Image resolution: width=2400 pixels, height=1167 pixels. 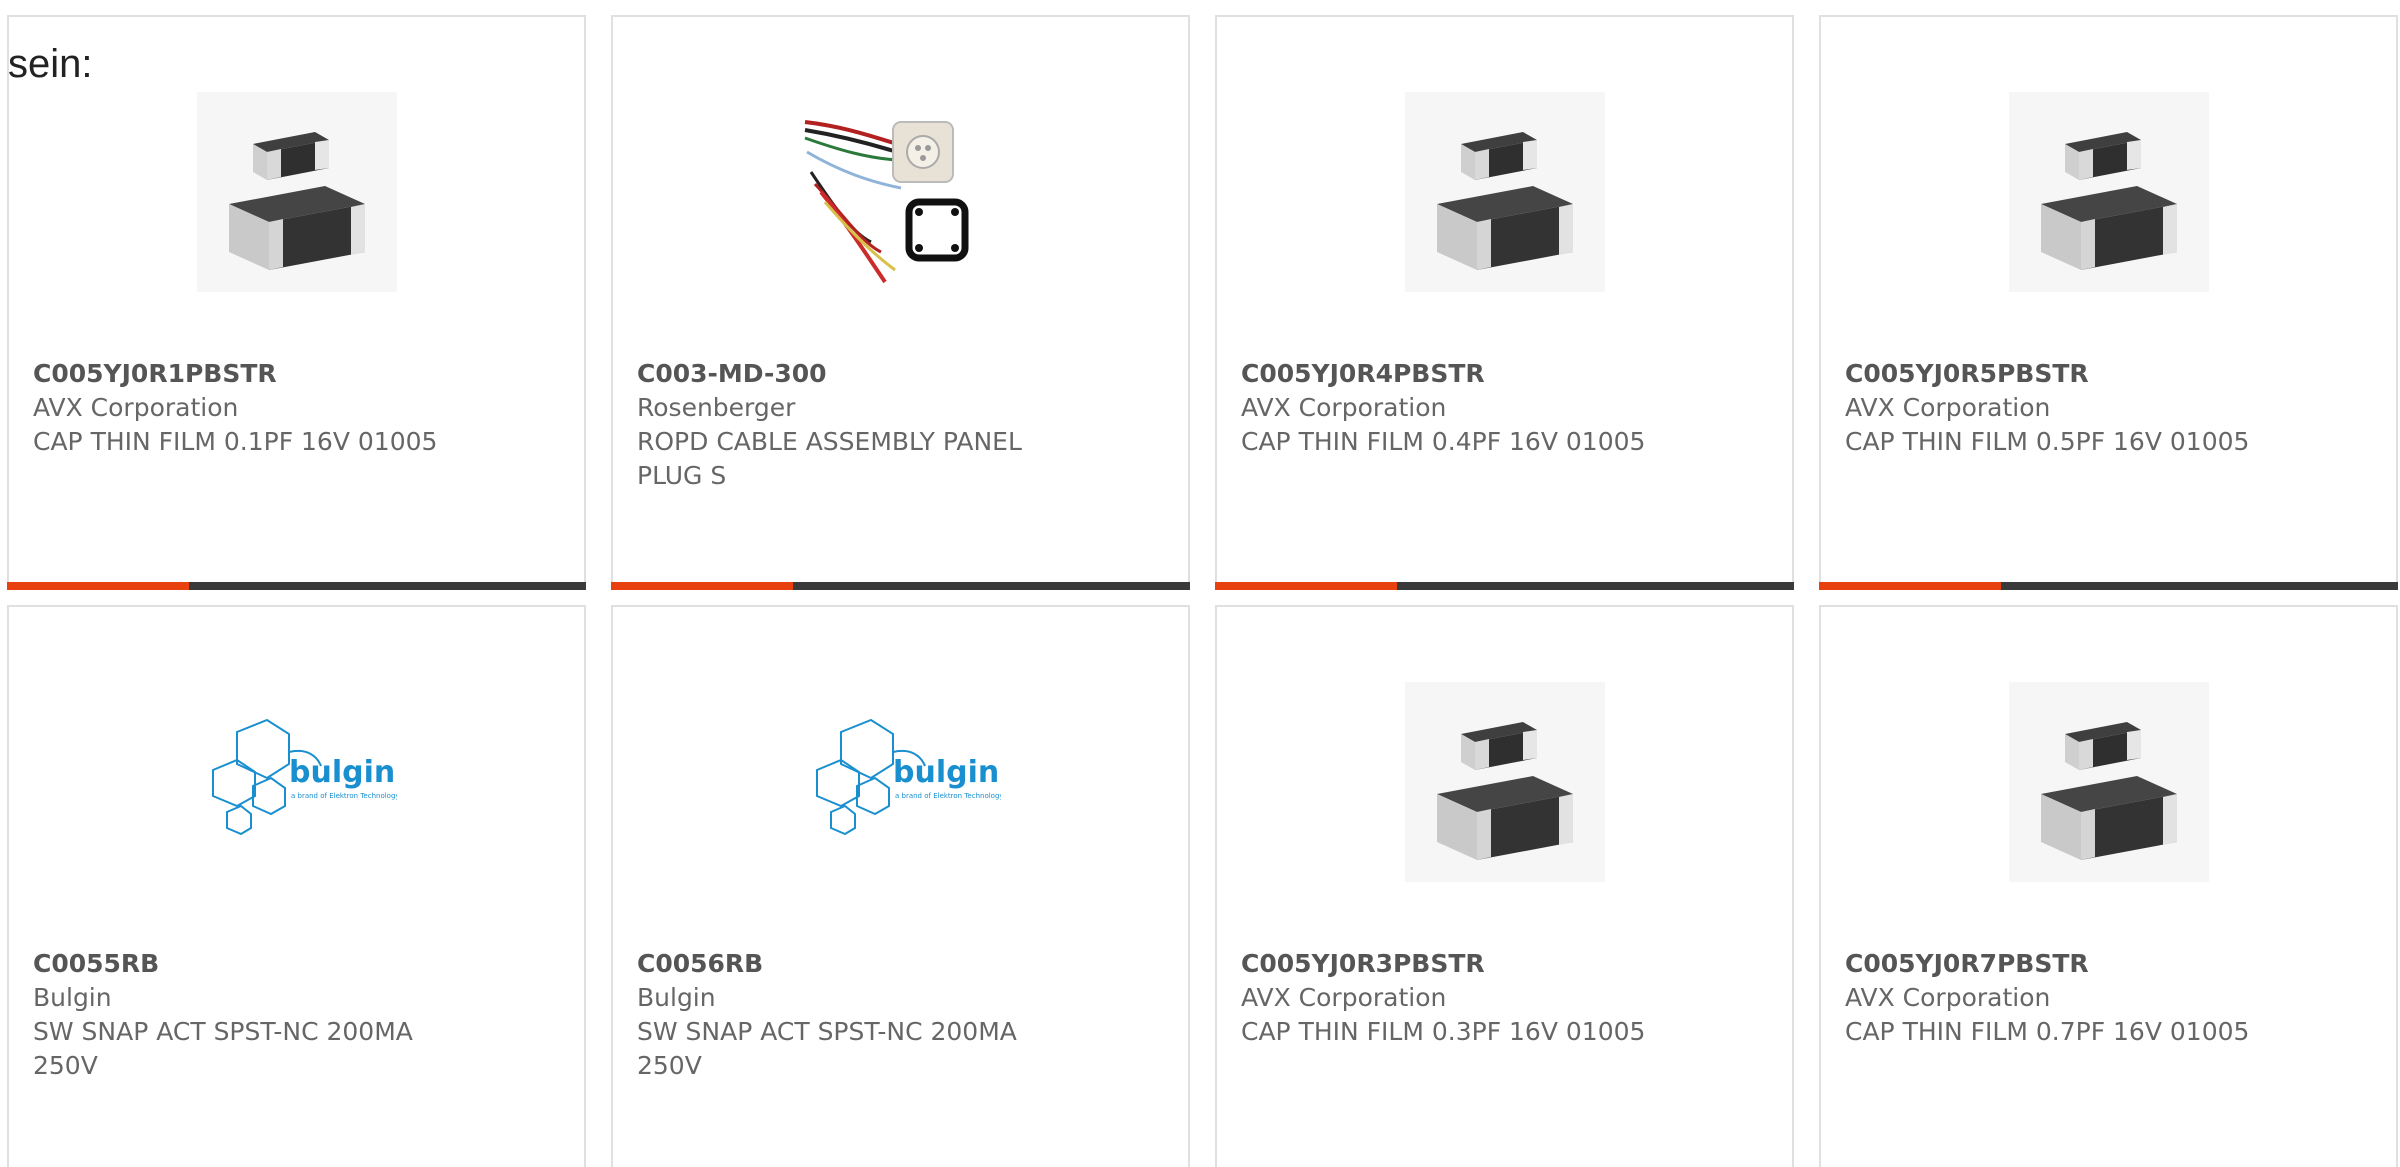 What do you see at coordinates (716, 407) in the screenshot?
I see `manufacturer: Rosenberger` at bounding box center [716, 407].